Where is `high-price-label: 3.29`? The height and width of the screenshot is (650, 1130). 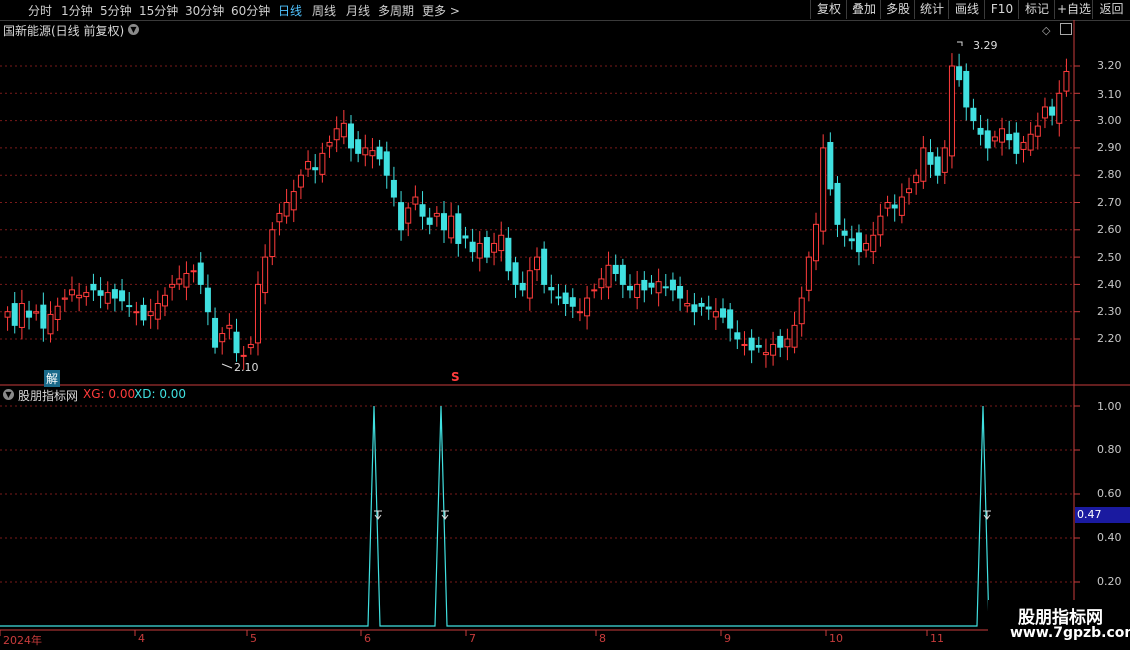
high-price-label: 3.29 is located at coordinates (985, 45).